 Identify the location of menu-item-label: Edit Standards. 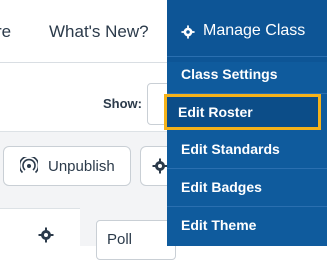
(230, 149).